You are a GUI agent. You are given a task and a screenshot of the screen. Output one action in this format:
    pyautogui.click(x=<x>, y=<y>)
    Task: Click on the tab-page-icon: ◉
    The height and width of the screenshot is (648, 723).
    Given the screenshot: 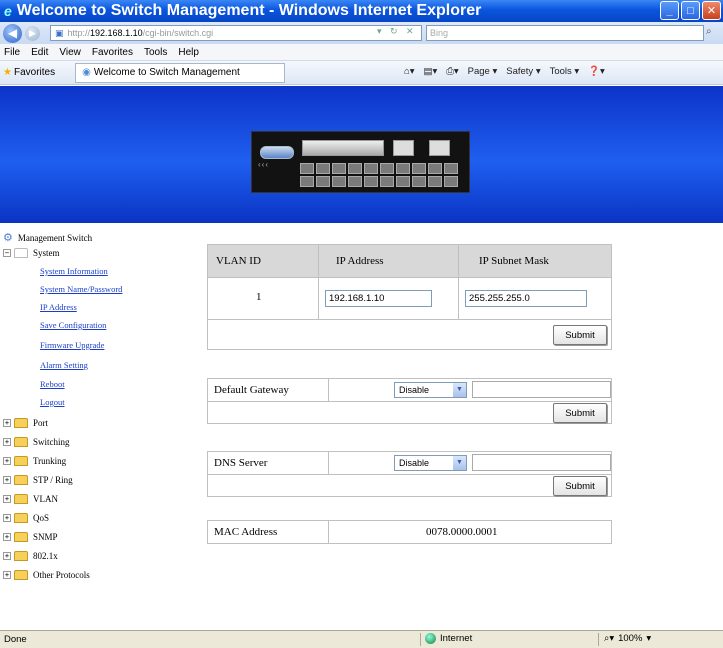 What is the action you would take?
    pyautogui.click(x=86, y=72)
    